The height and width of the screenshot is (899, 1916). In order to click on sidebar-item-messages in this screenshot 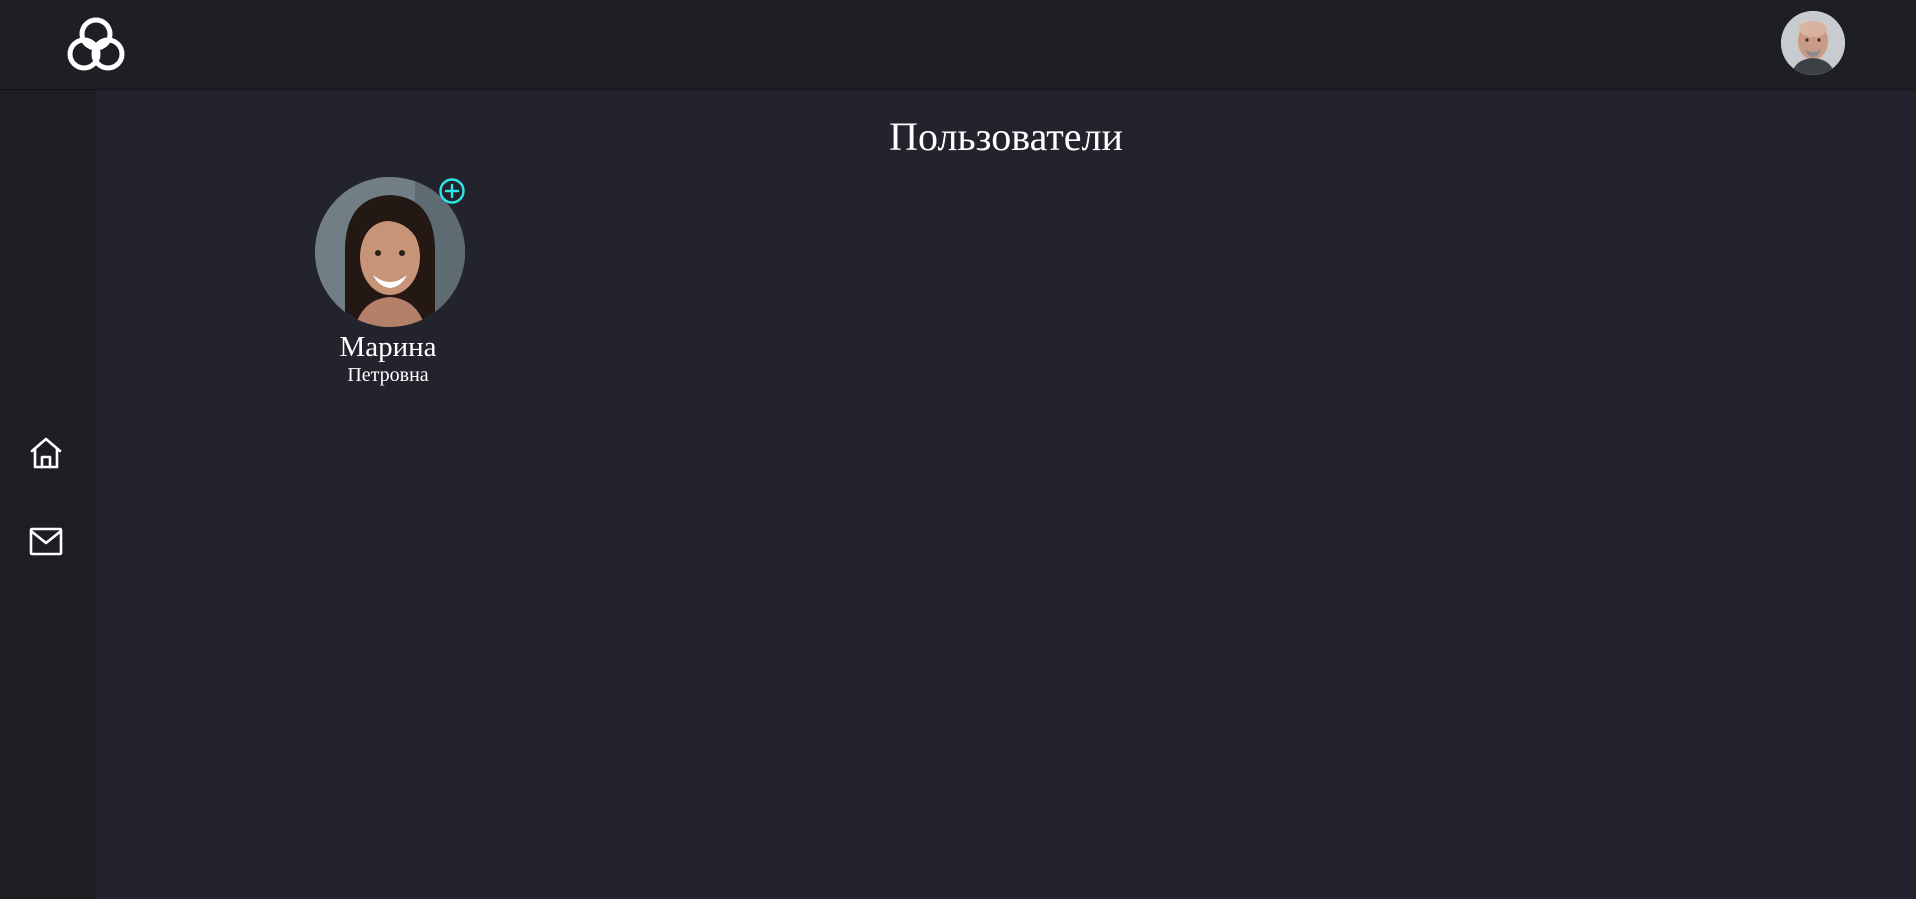, I will do `click(46, 542)`.